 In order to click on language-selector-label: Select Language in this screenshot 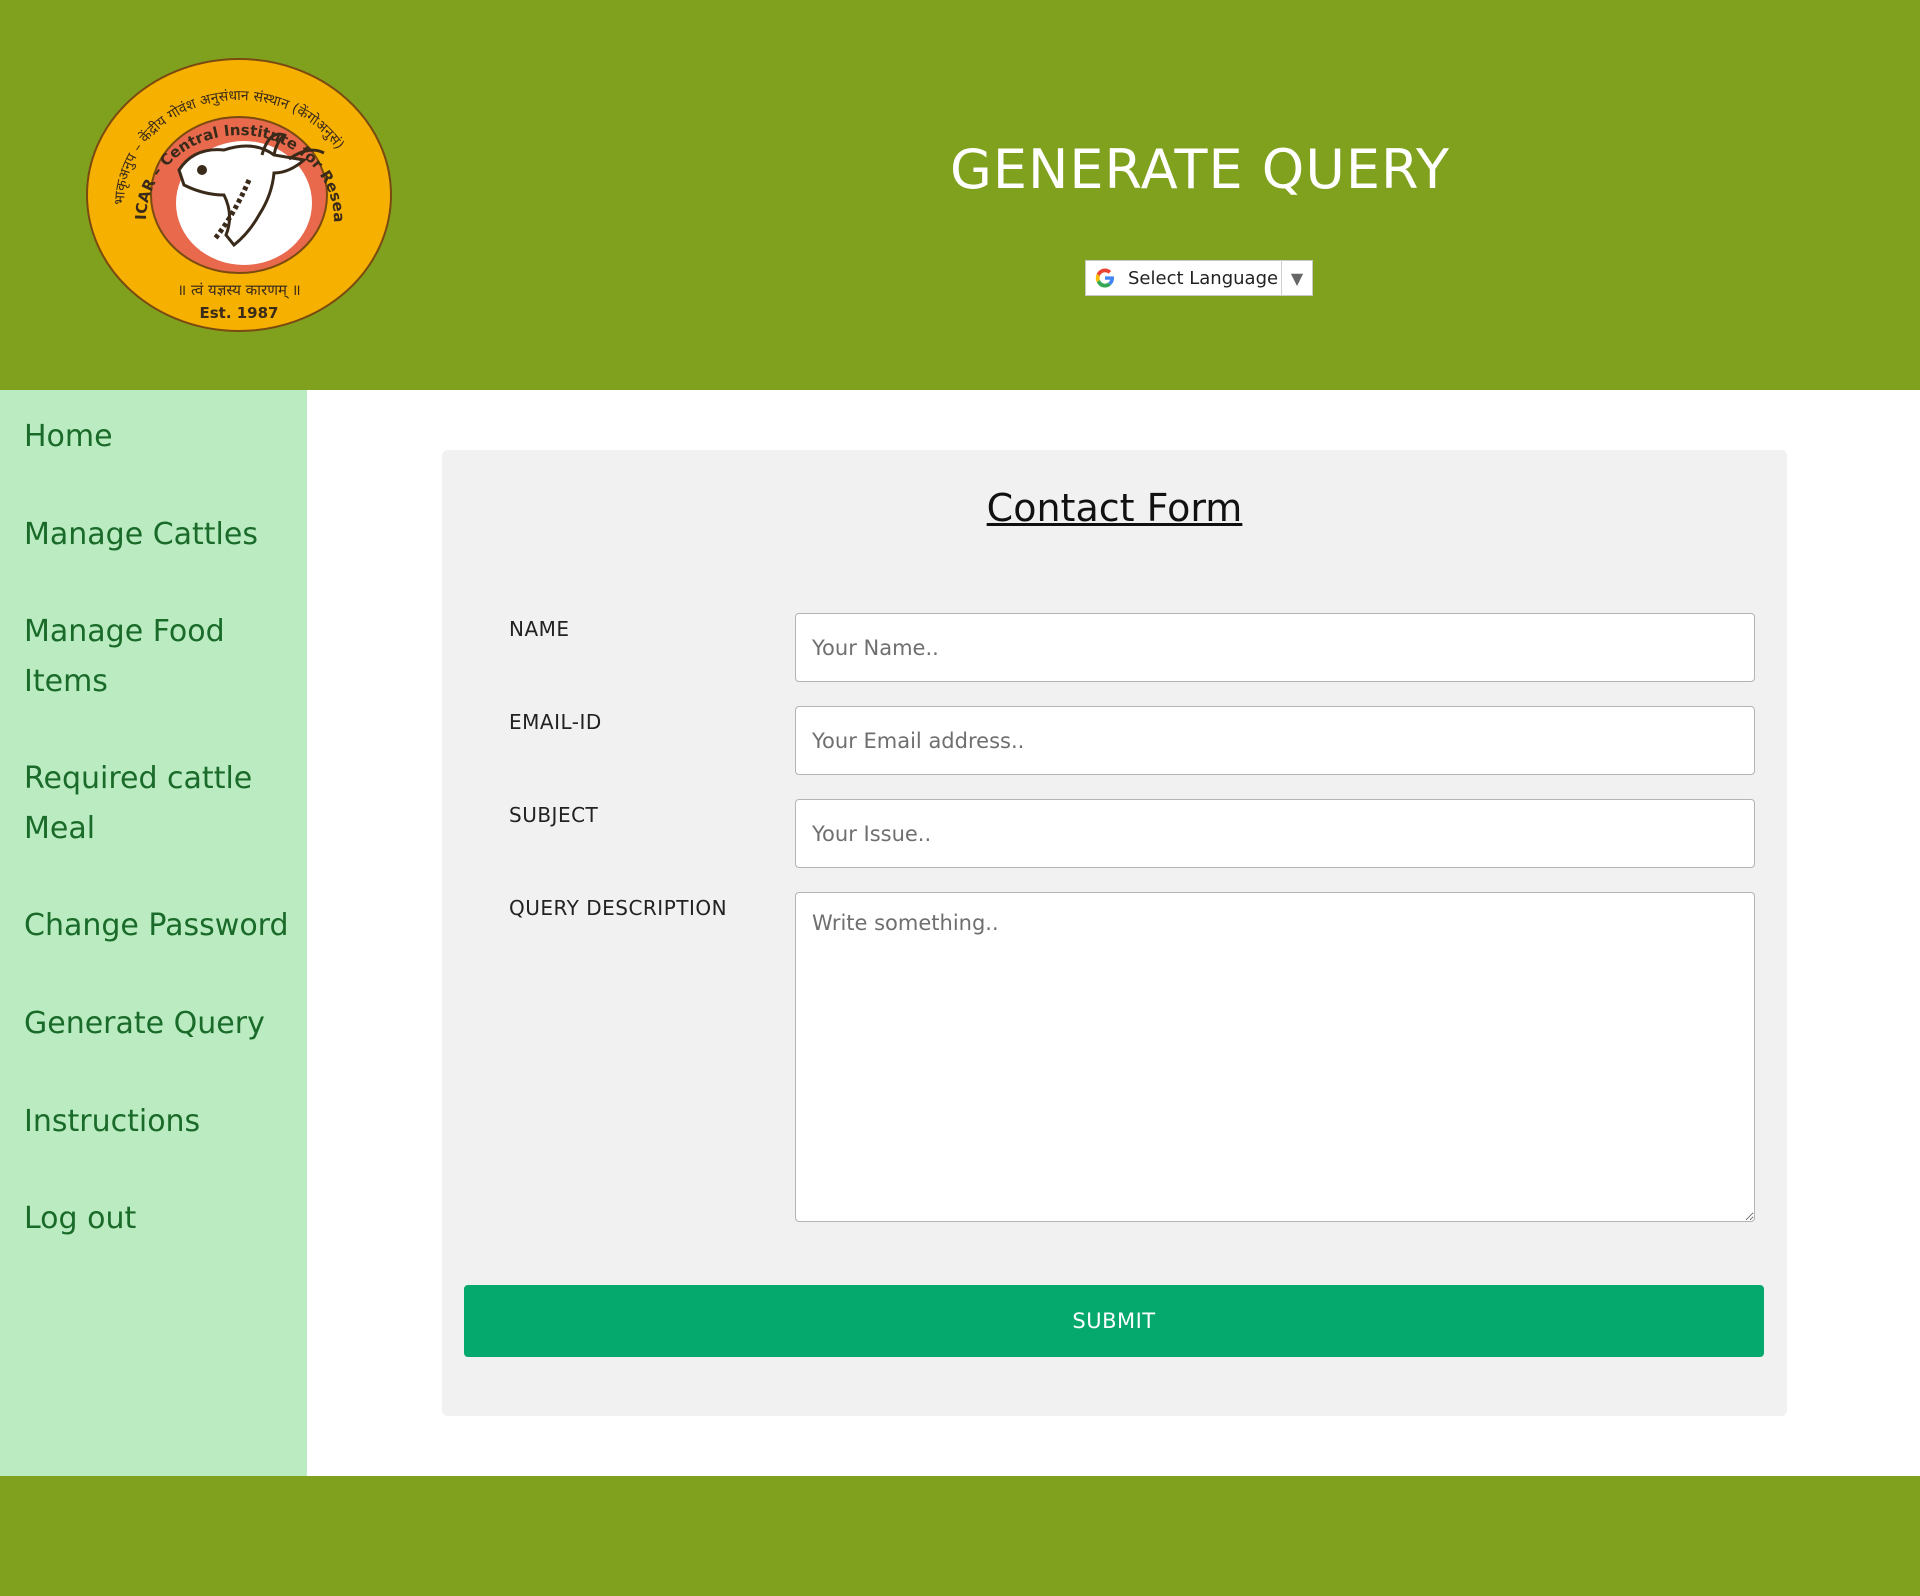, I will do `click(1203, 278)`.